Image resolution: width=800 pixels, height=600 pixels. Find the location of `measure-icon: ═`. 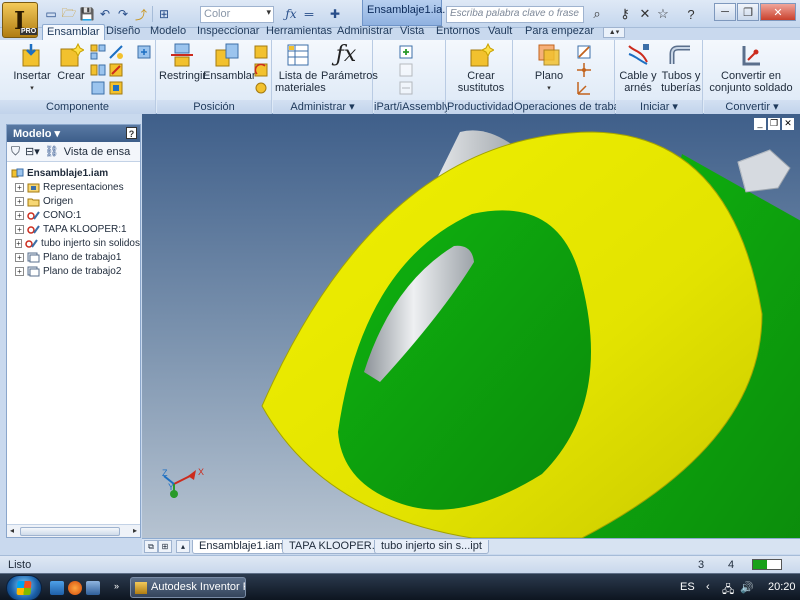

measure-icon: ═ is located at coordinates (309, 14).